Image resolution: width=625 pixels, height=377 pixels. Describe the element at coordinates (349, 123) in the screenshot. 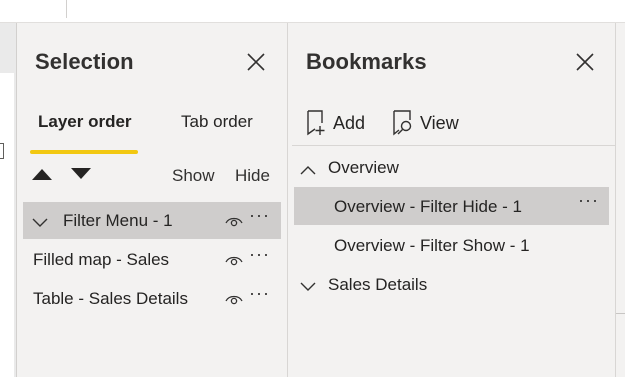

I see `add-bookmark-label: Add` at that location.